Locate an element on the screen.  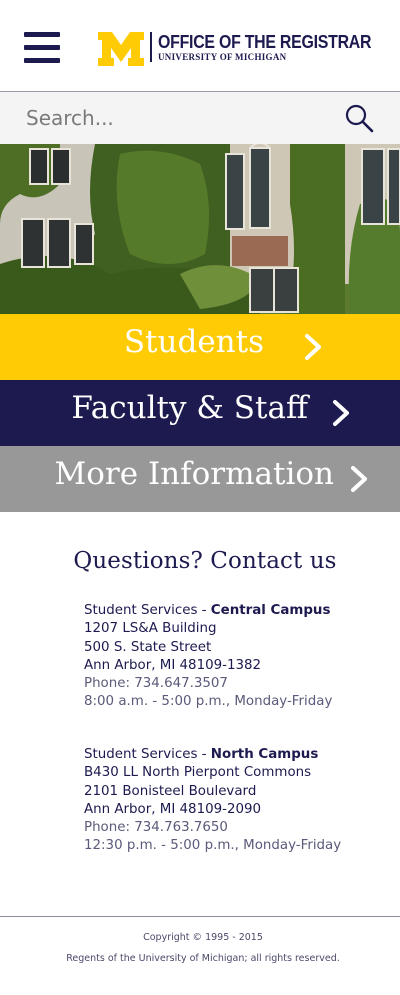
nav-faculty-staff-button: Faculty & Staff is located at coordinates (200, 413).